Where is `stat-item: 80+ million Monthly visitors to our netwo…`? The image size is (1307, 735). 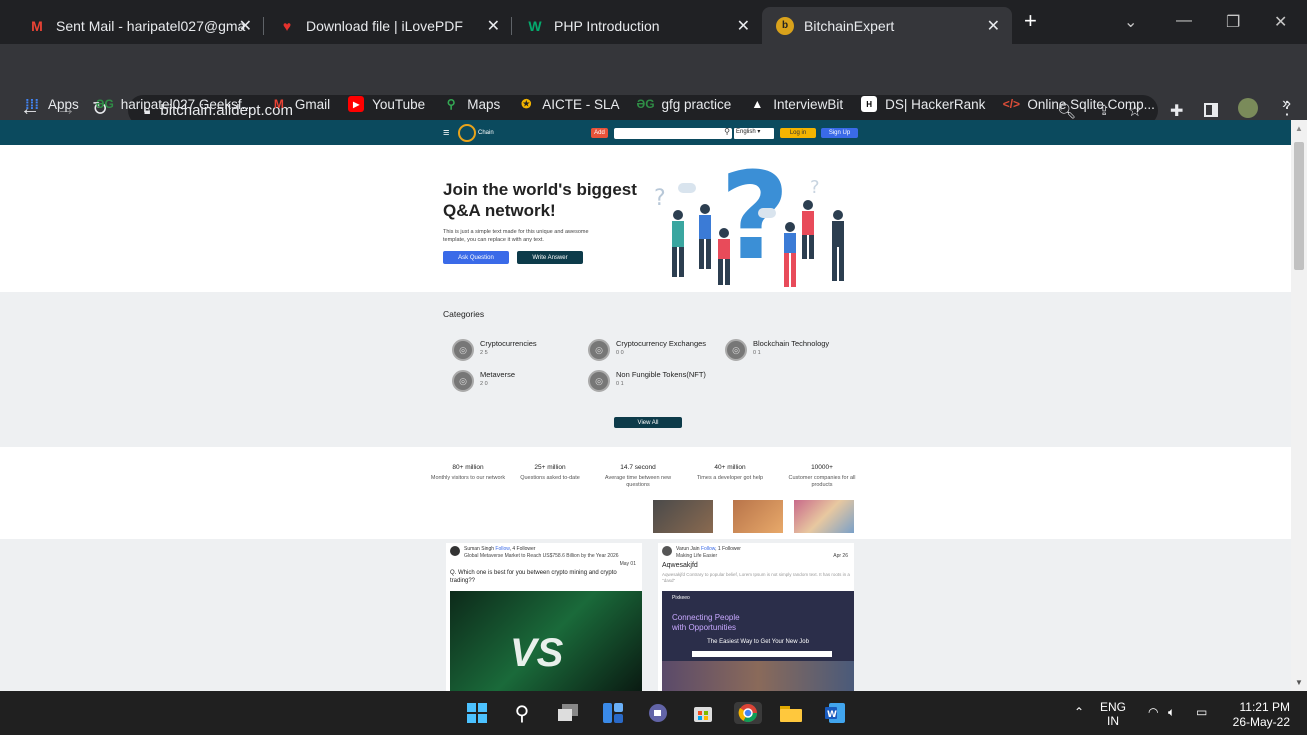
stat-item: 80+ million Monthly visitors to our netwo… is located at coordinates (468, 472).